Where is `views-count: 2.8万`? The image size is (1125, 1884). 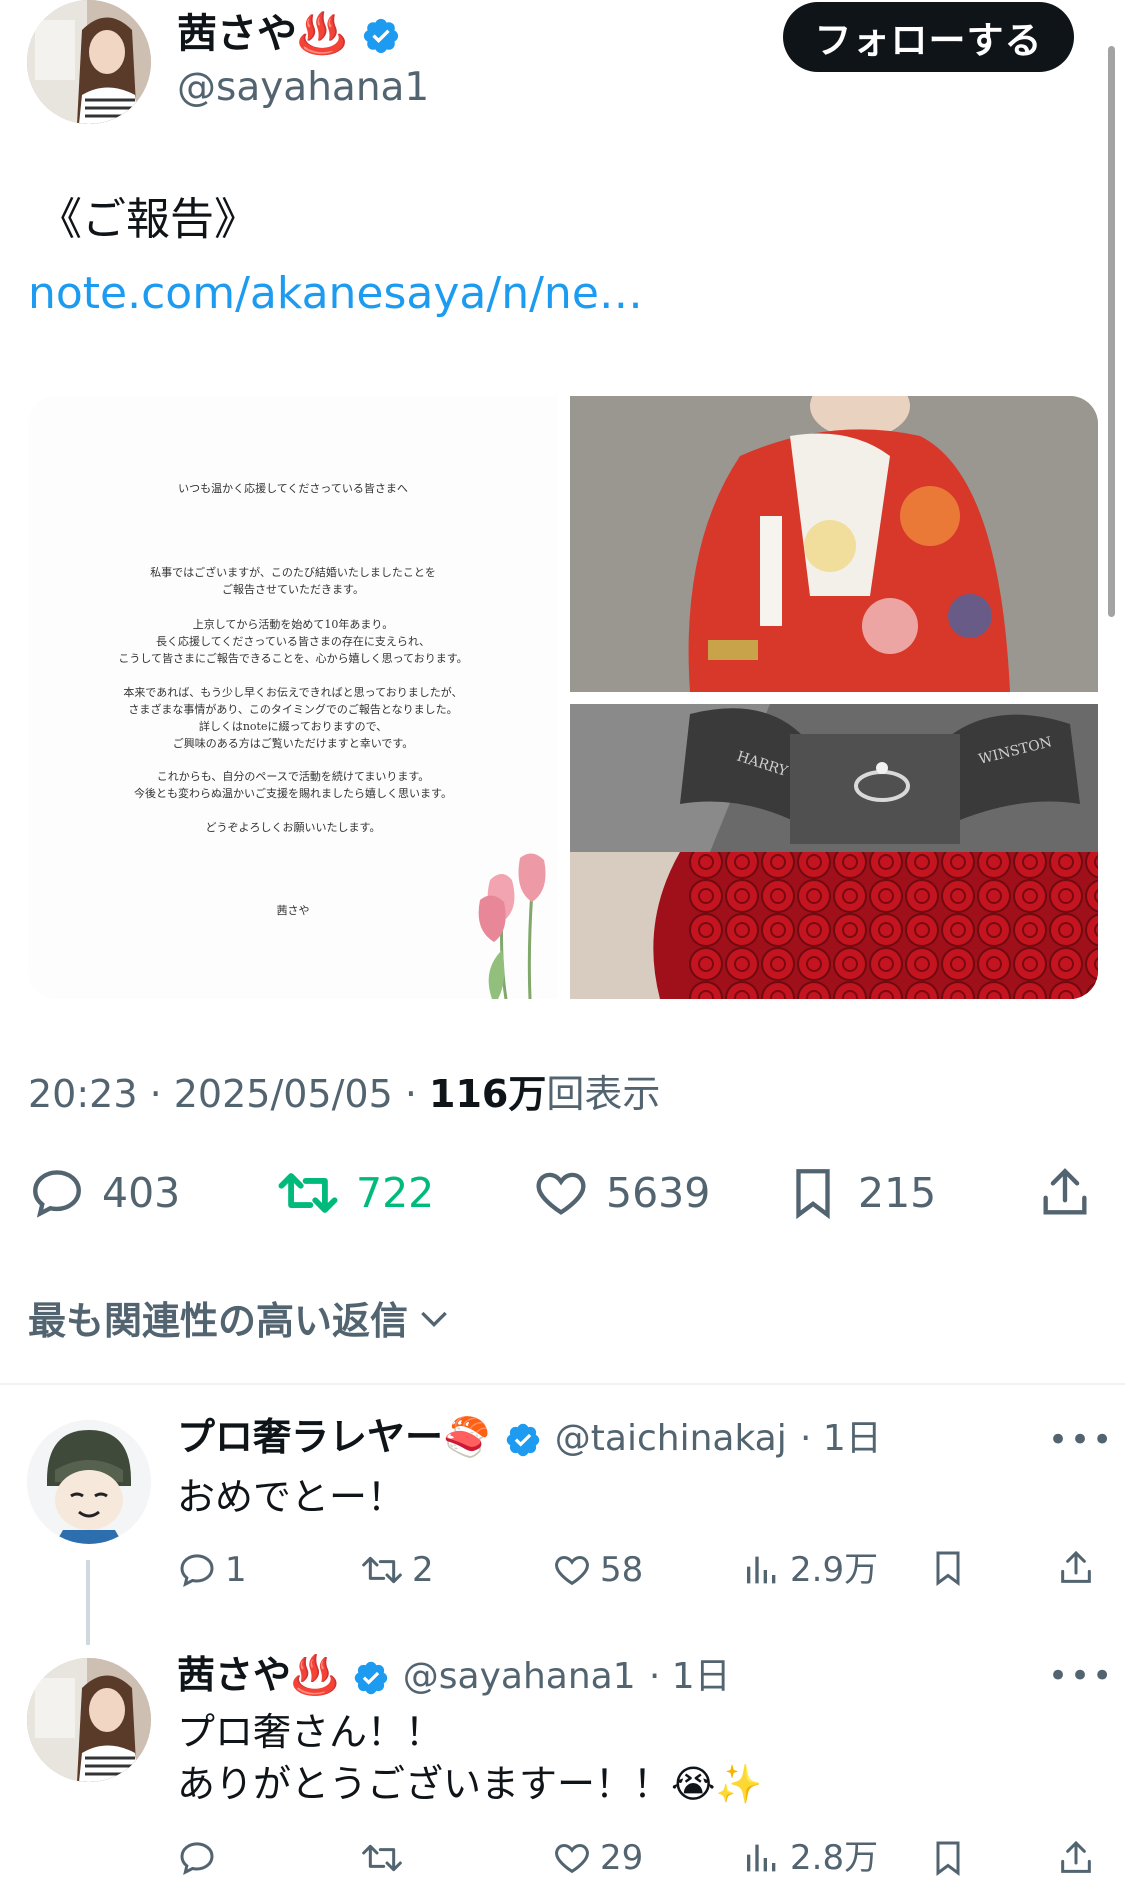 views-count: 2.8万 is located at coordinates (834, 1858).